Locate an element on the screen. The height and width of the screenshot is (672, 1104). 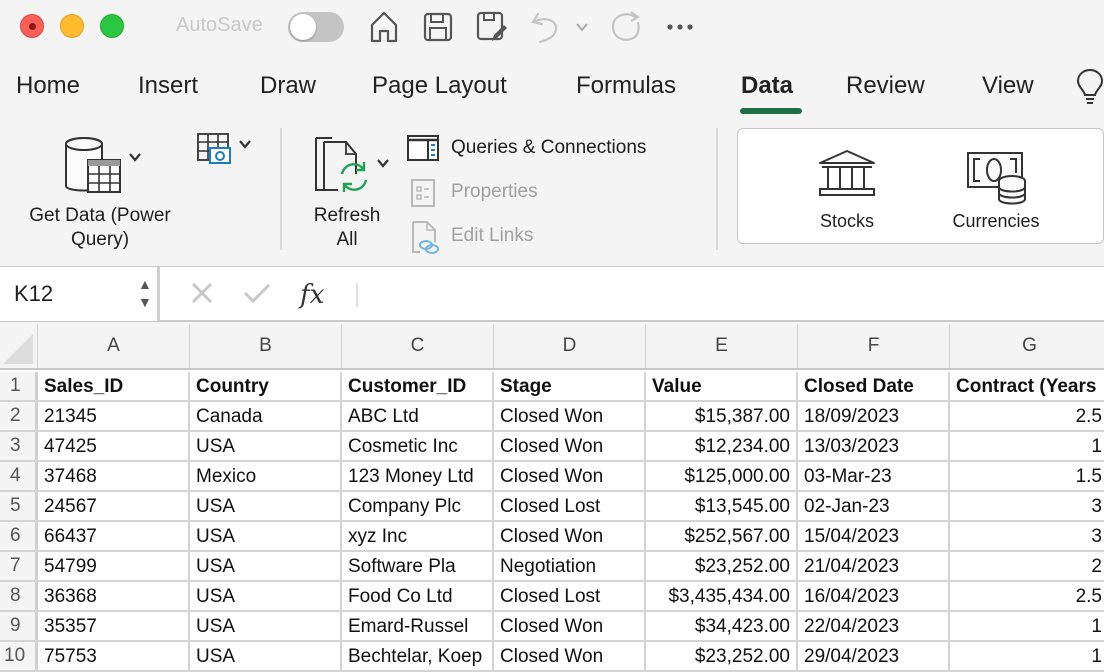
save-icon is located at coordinates (438, 27).